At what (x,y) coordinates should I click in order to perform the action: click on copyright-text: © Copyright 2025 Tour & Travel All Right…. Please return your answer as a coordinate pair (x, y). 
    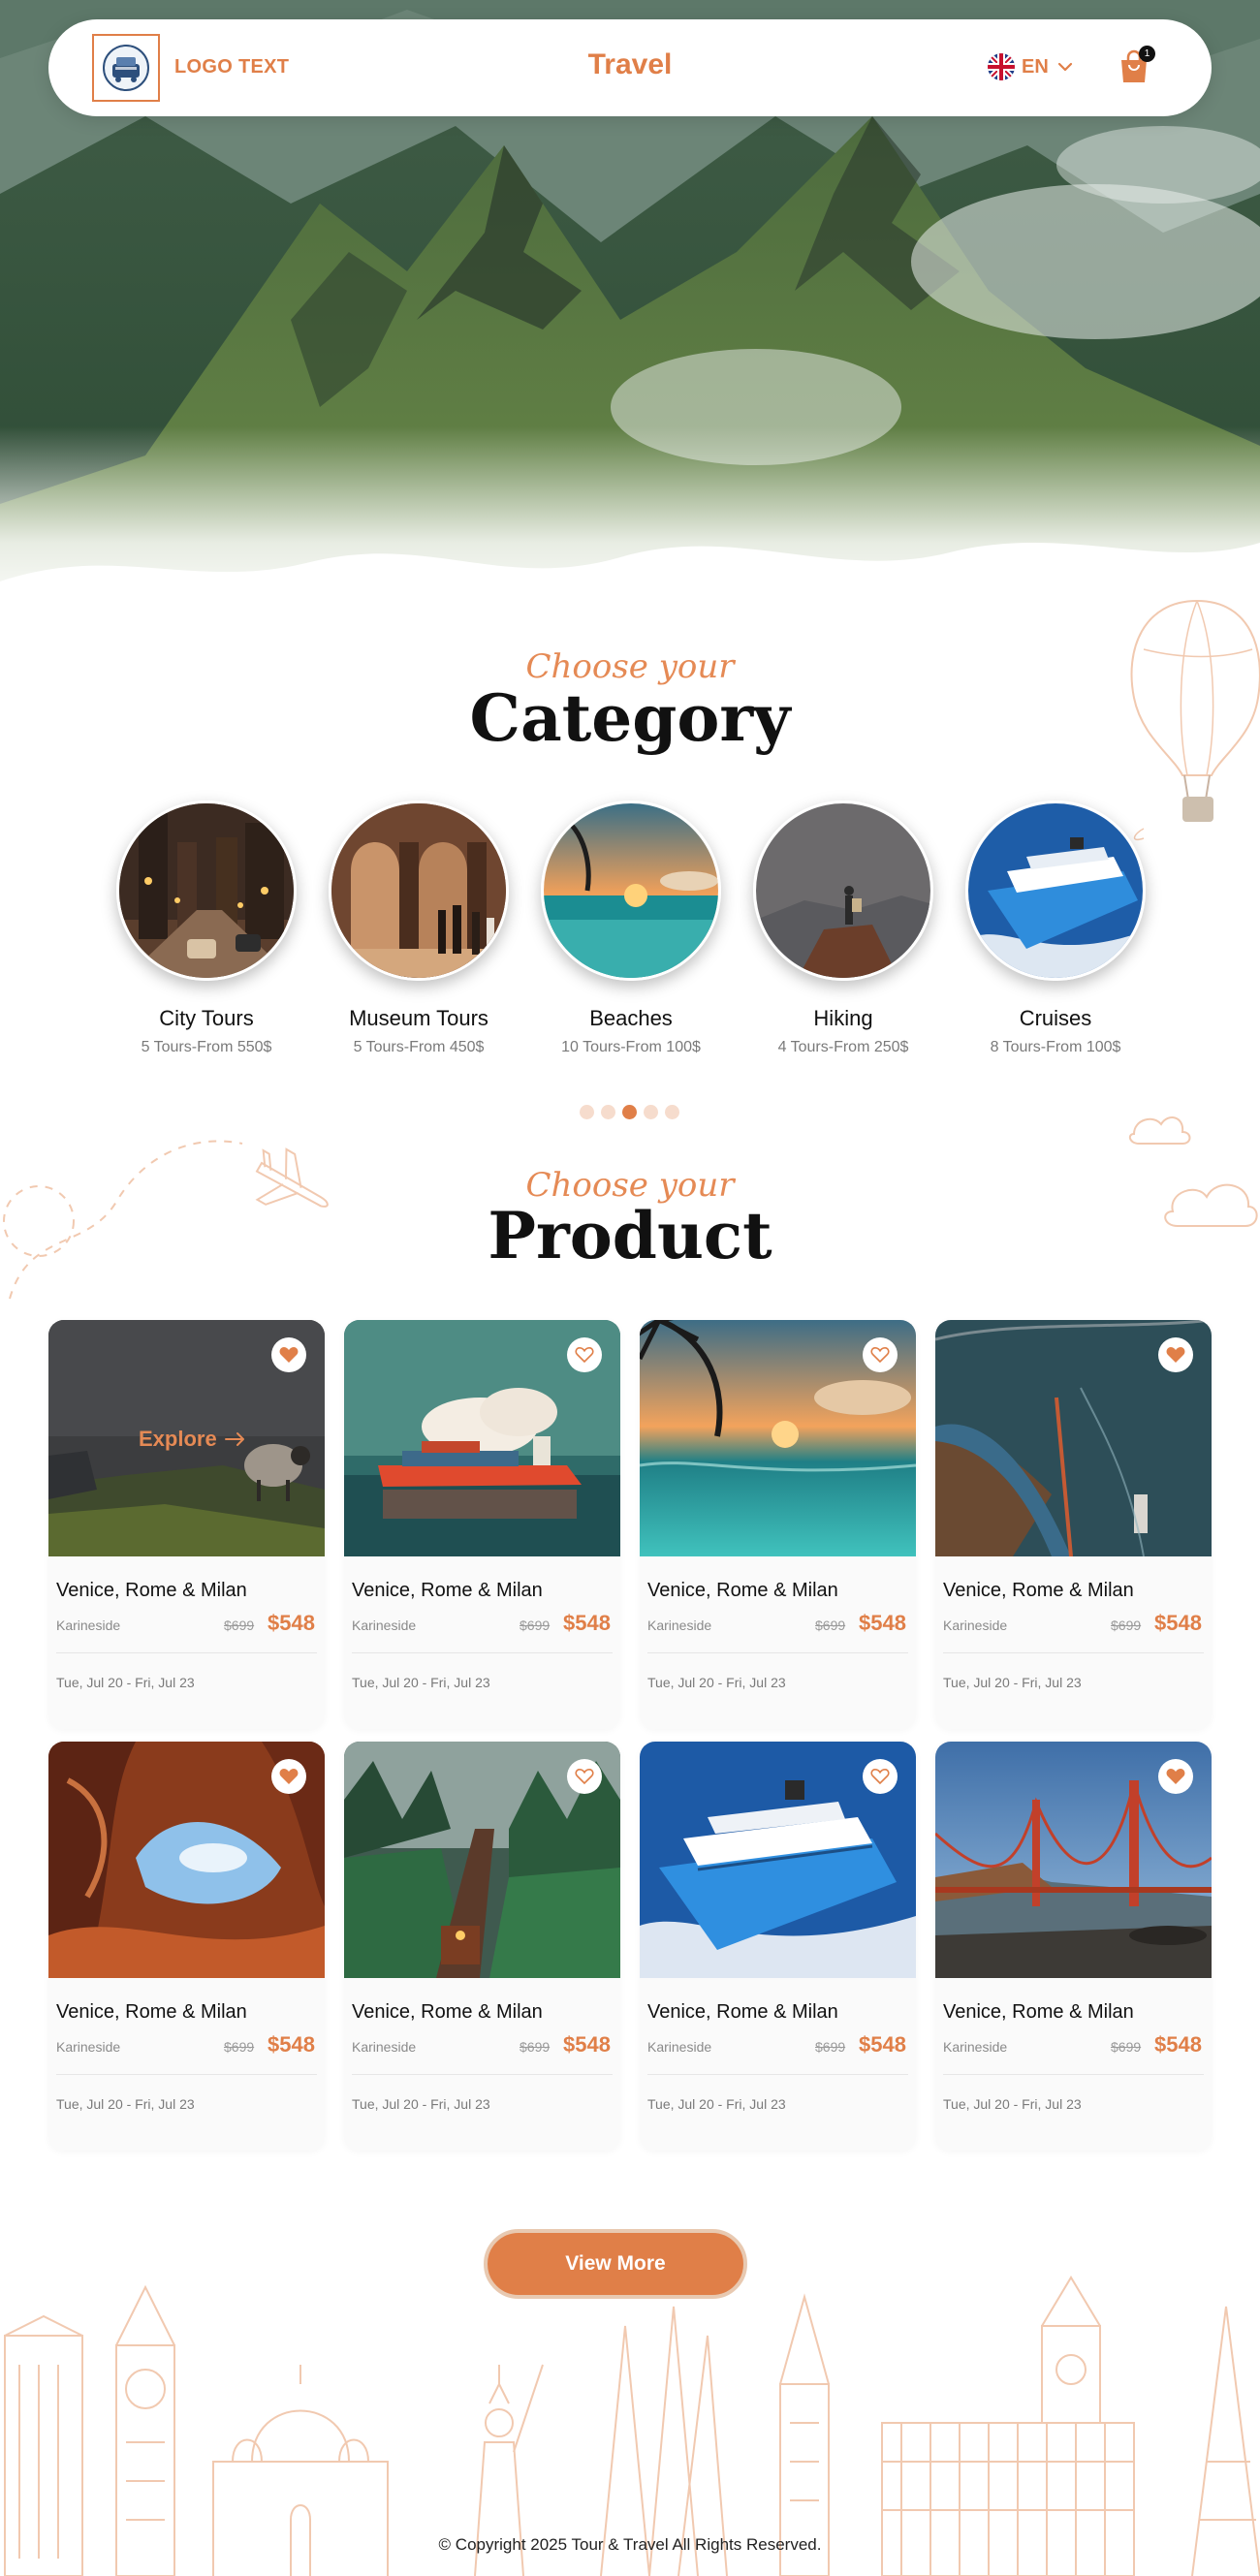
    Looking at the image, I should click on (630, 2544).